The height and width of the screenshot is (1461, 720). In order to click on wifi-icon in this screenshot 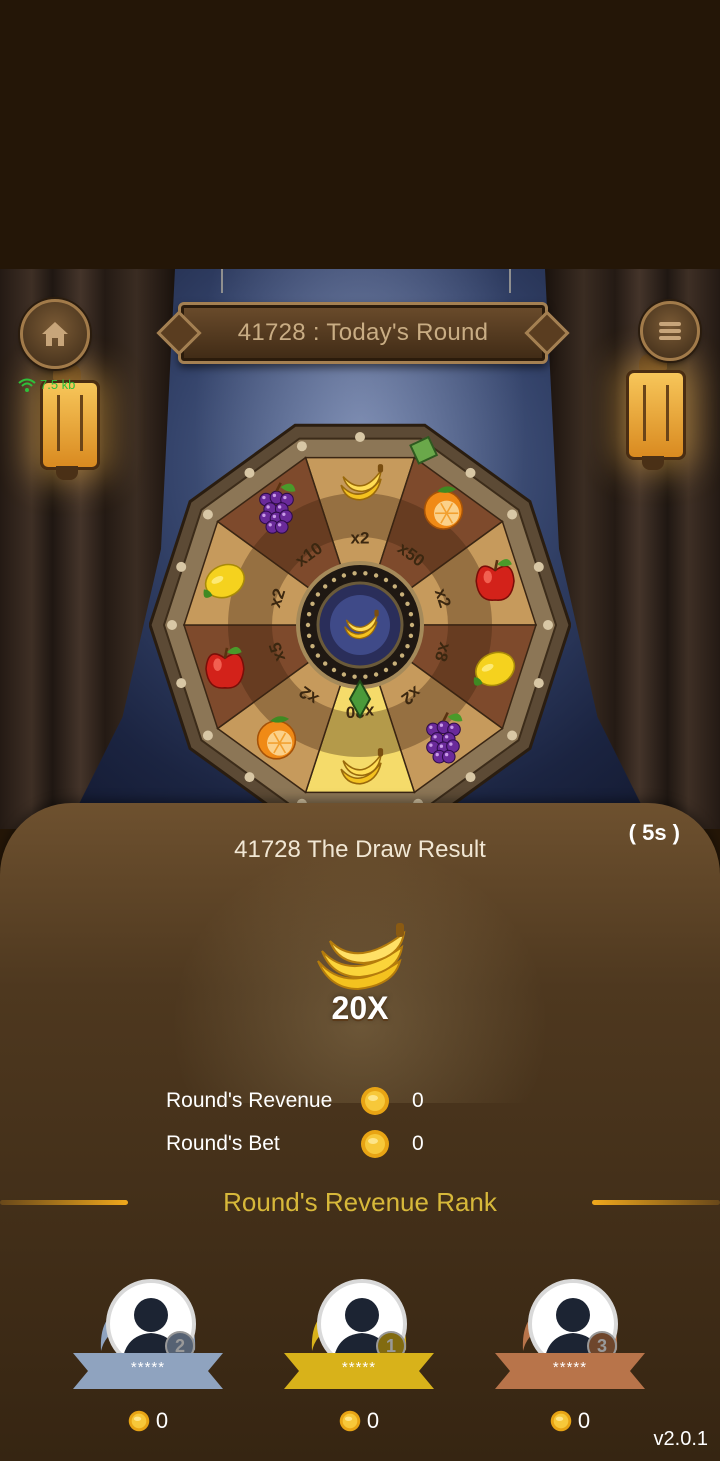, I will do `click(27, 385)`.